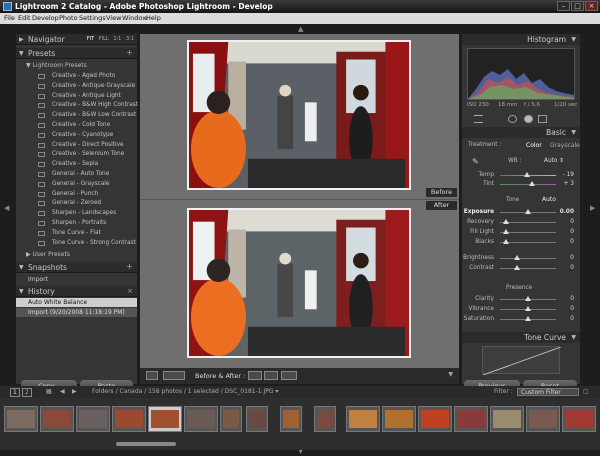  I want to click on top-panel-toggle-icon: ▲, so click(300, 29).